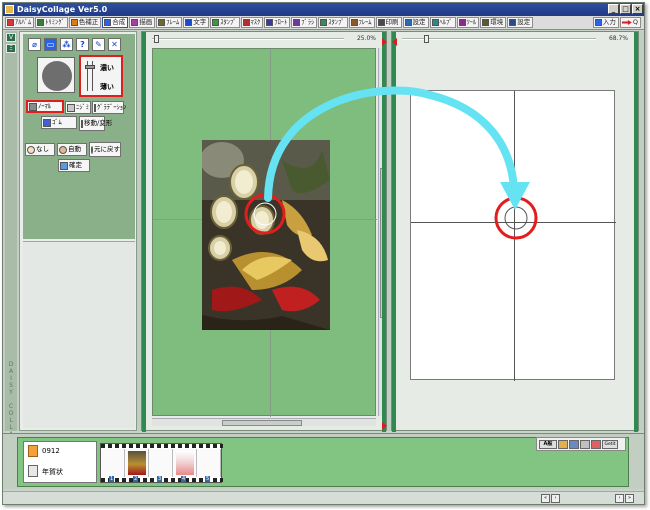 Image resolution: width=650 pixels, height=510 pixels. I want to click on brush-size-preview, so click(56, 75).